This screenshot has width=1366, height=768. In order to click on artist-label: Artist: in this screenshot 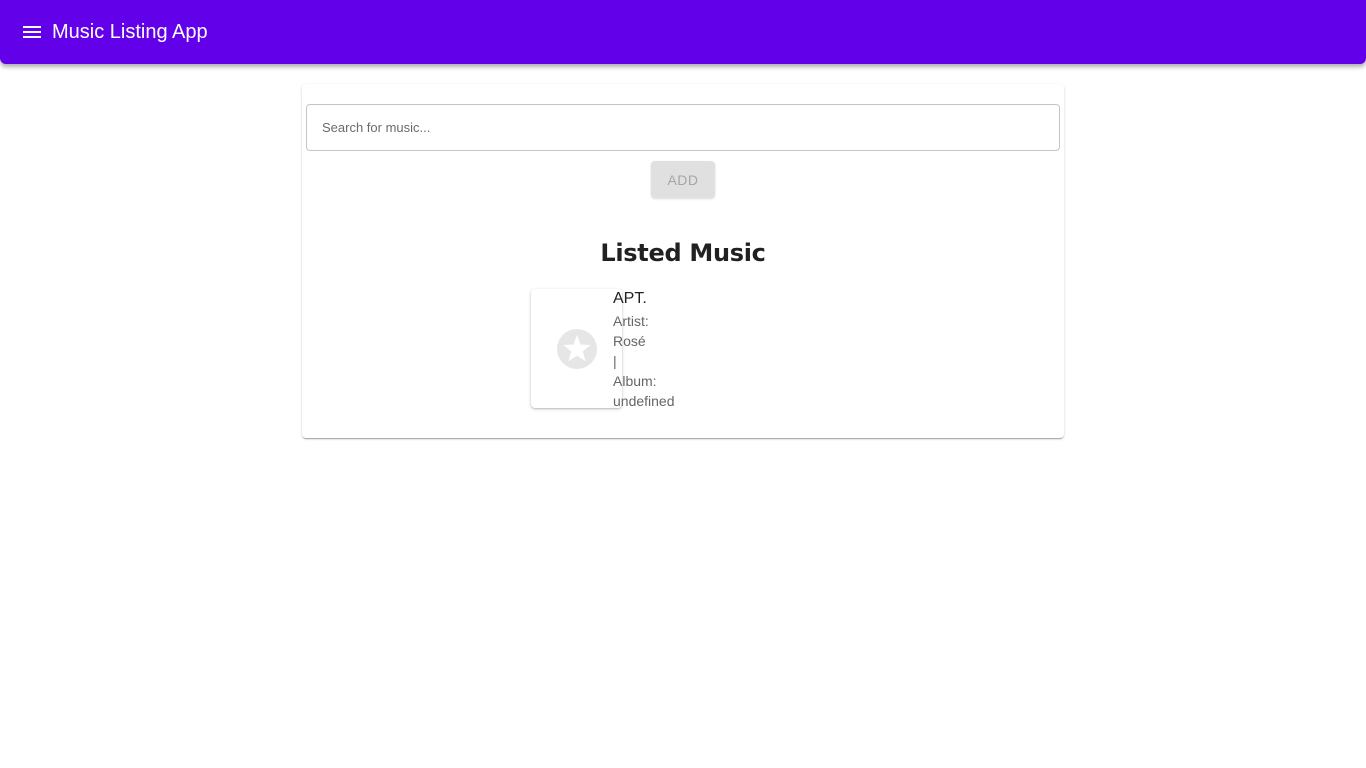, I will do `click(631, 321)`.